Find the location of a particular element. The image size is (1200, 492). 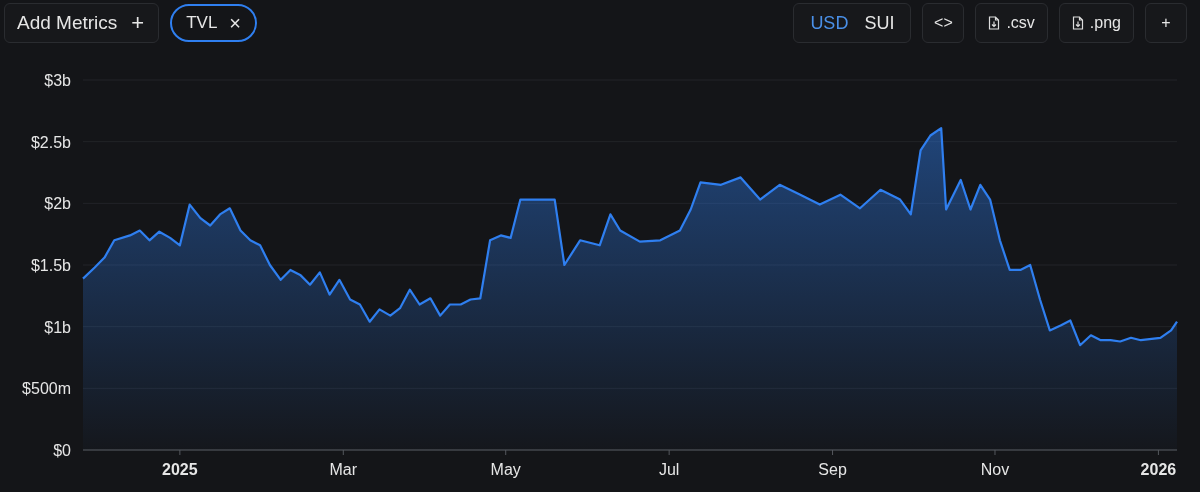

x-axis-label: Jul is located at coordinates (669, 469).